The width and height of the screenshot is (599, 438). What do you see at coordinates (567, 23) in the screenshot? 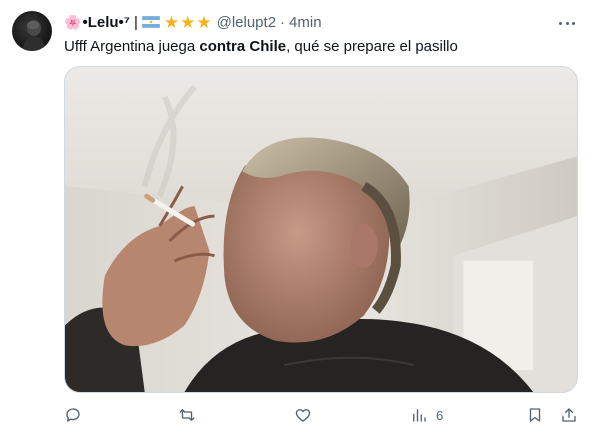
I see `more-options-icon` at bounding box center [567, 23].